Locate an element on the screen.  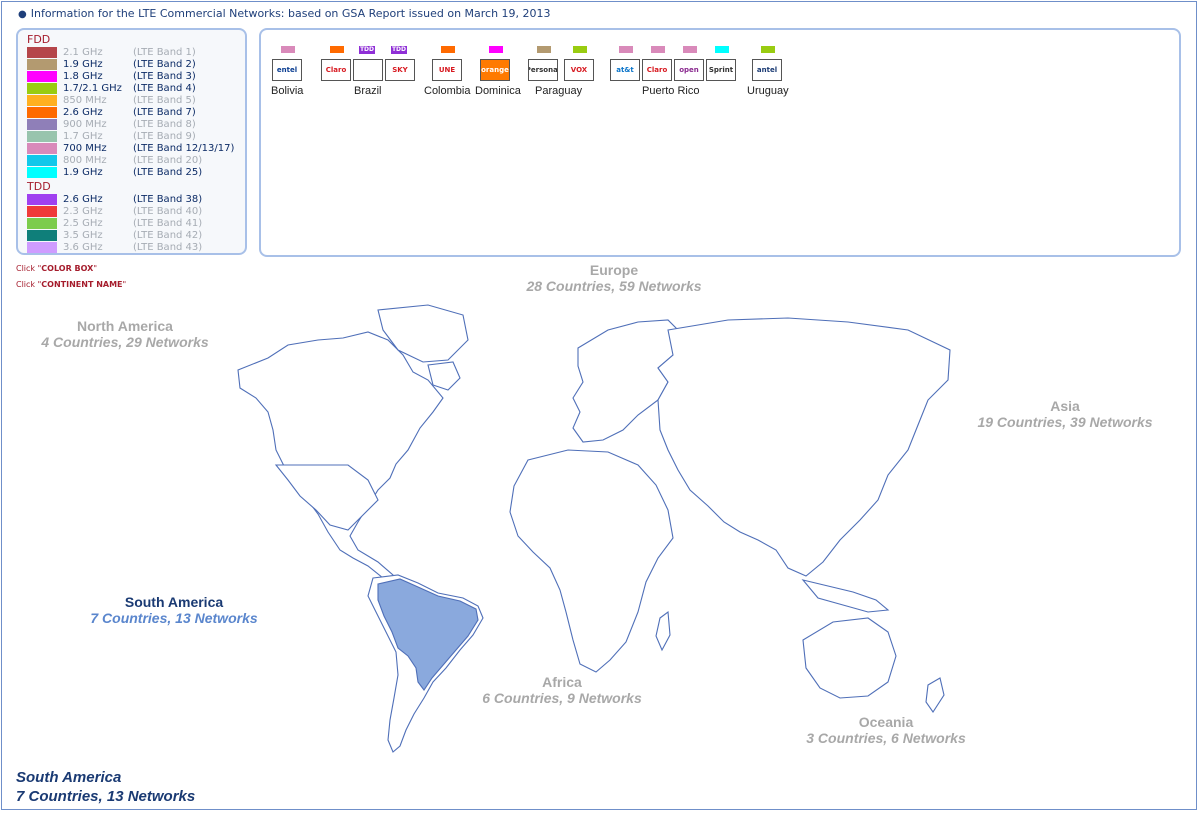
legend-frequency: 2.1 GHz is located at coordinates (83, 52).